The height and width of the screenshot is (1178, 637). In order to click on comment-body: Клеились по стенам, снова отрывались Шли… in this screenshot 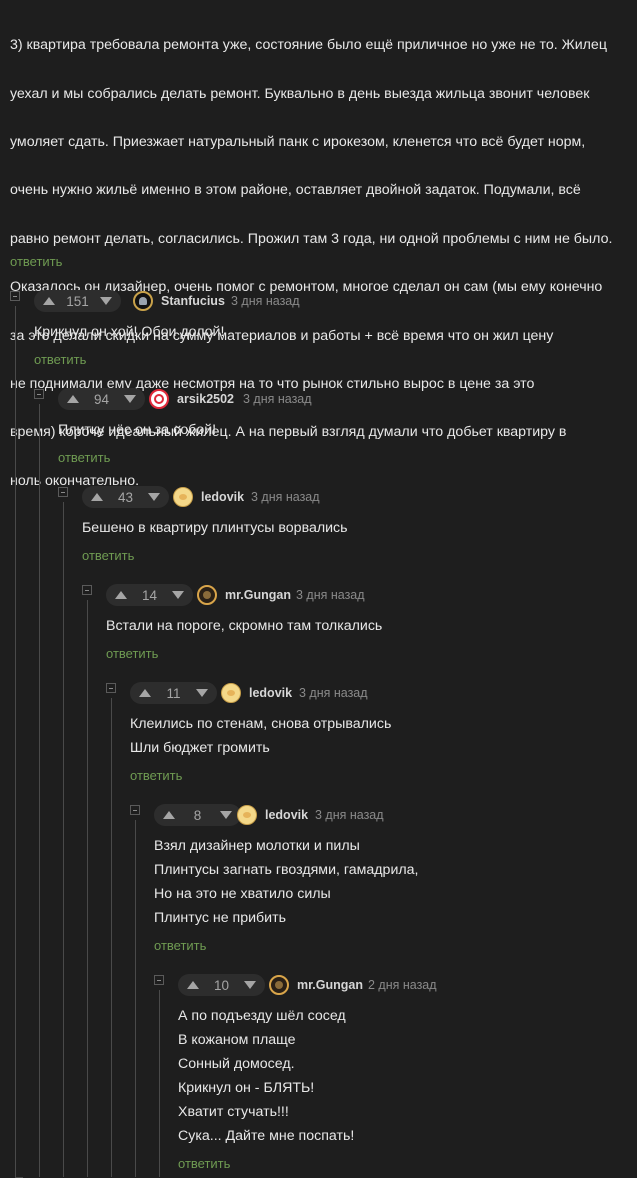, I will do `click(260, 736)`.